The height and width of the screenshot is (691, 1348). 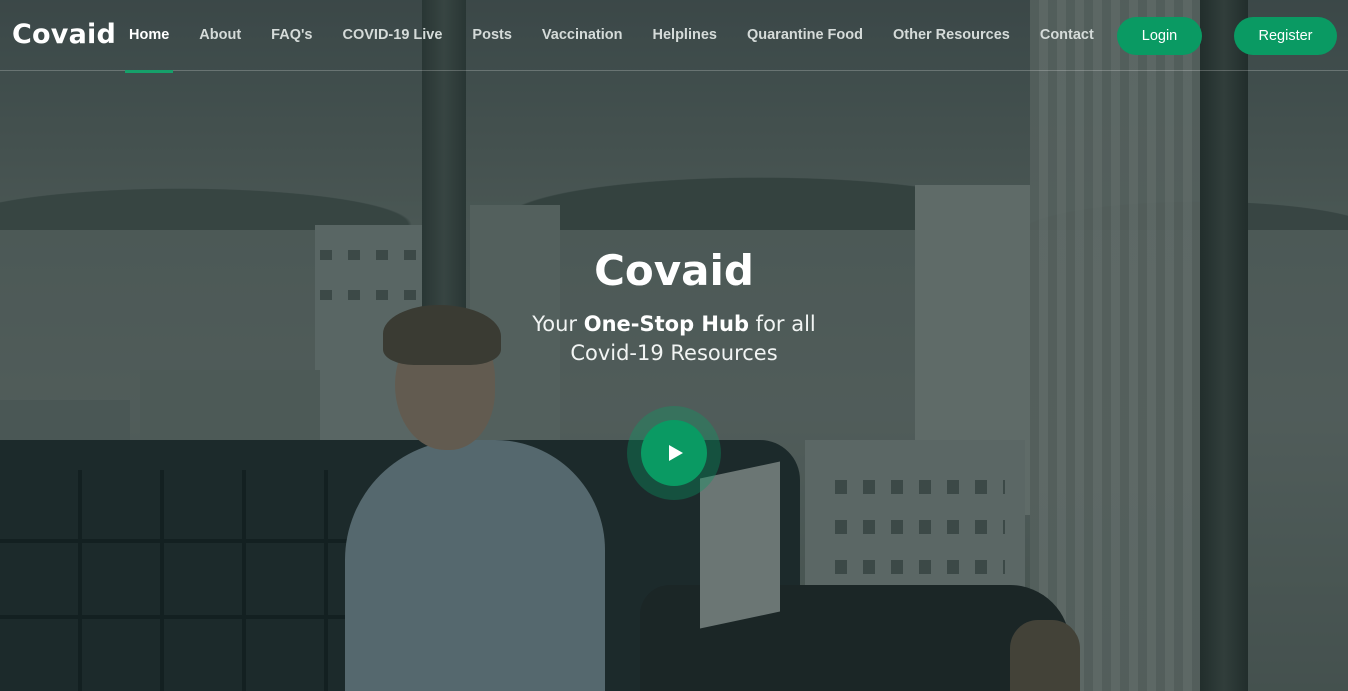 I want to click on nav-vaccination: Vaccination, so click(x=582, y=35).